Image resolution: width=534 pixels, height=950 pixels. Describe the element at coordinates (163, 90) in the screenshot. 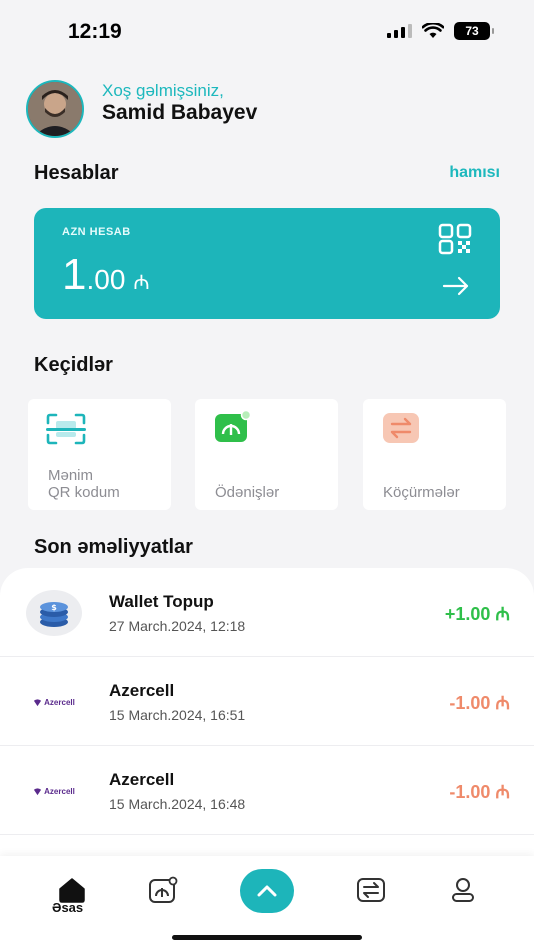

I see `greeting-text: Xoş gəlmişsiniz,` at that location.